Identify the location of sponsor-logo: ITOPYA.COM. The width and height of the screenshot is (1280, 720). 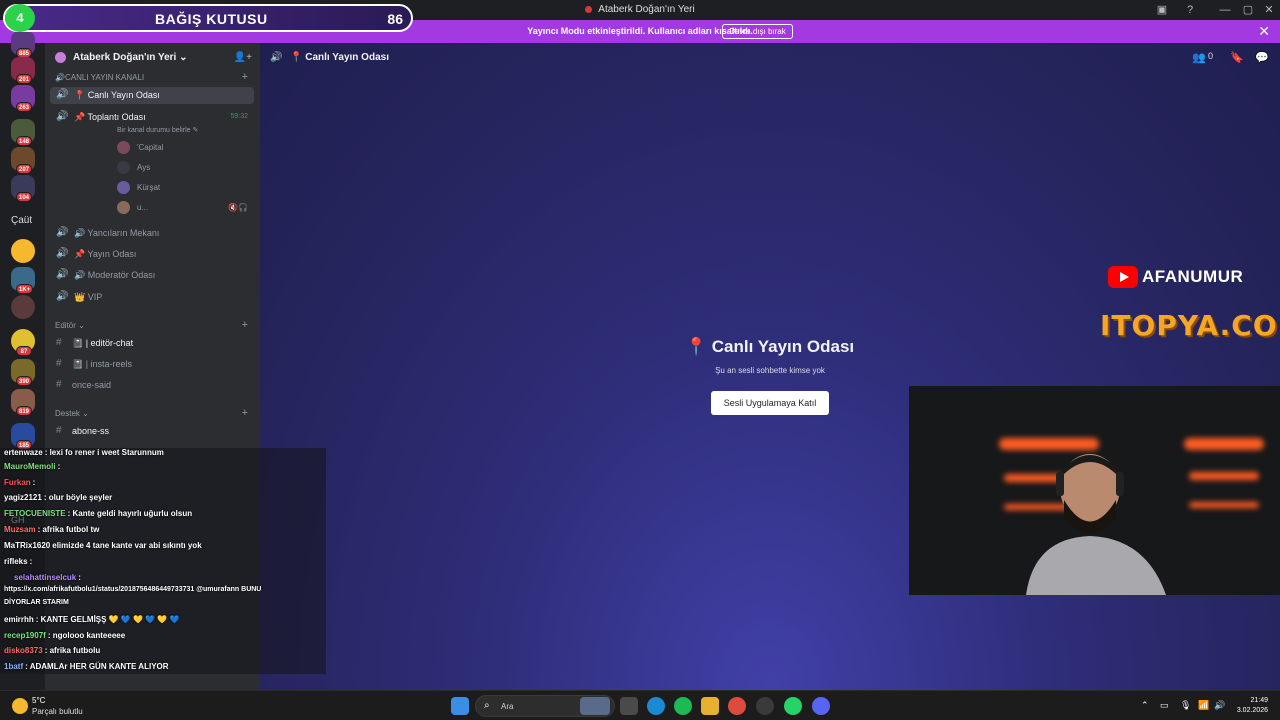
(1190, 325).